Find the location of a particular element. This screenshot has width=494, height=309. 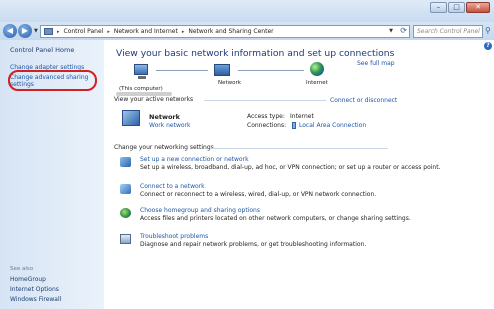

this-computer-label: (This computer) is located at coordinates (141, 89).